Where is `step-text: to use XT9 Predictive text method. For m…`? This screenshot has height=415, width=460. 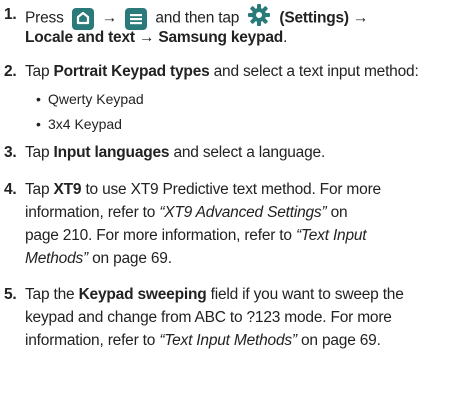
step-text: to use XT9 Predictive text method. For m… is located at coordinates (233, 189).